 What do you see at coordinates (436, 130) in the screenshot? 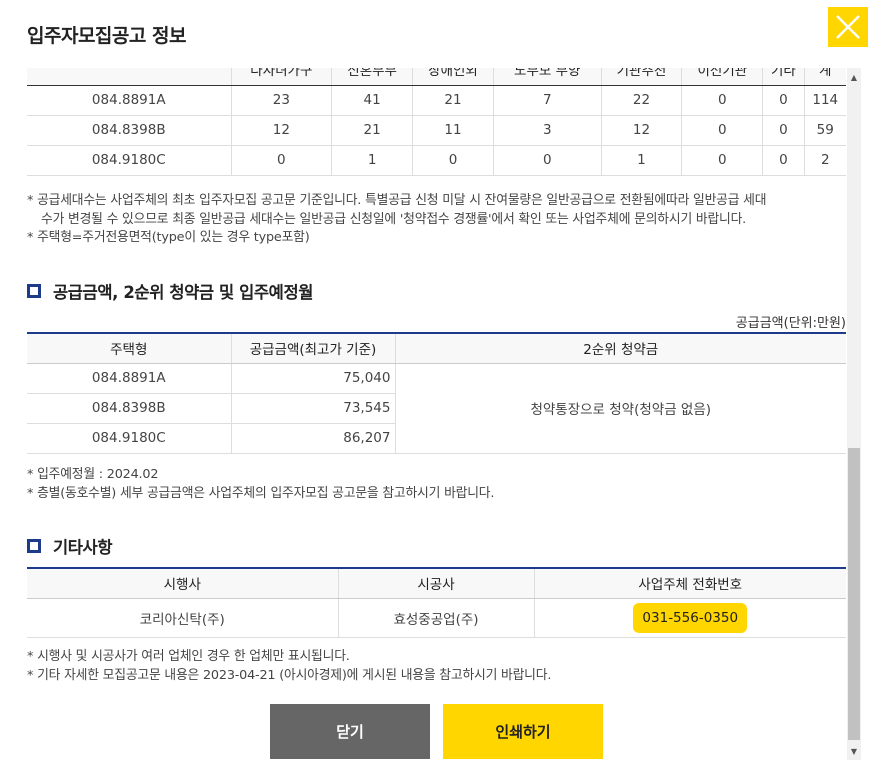
I see `table-row: 084.8398B 12 21 11 3 12 0 0 59` at bounding box center [436, 130].